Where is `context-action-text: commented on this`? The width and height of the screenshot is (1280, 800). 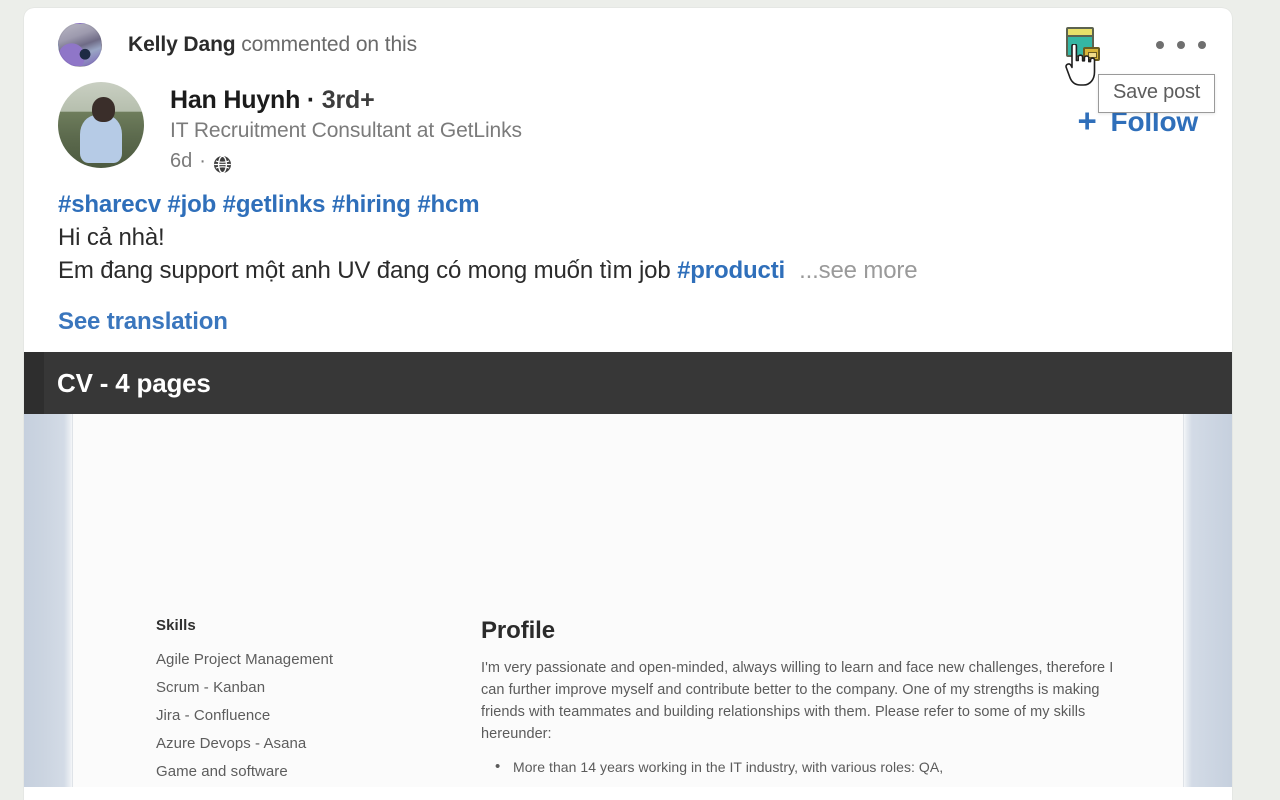
context-action-text: commented on this is located at coordinates (326, 44).